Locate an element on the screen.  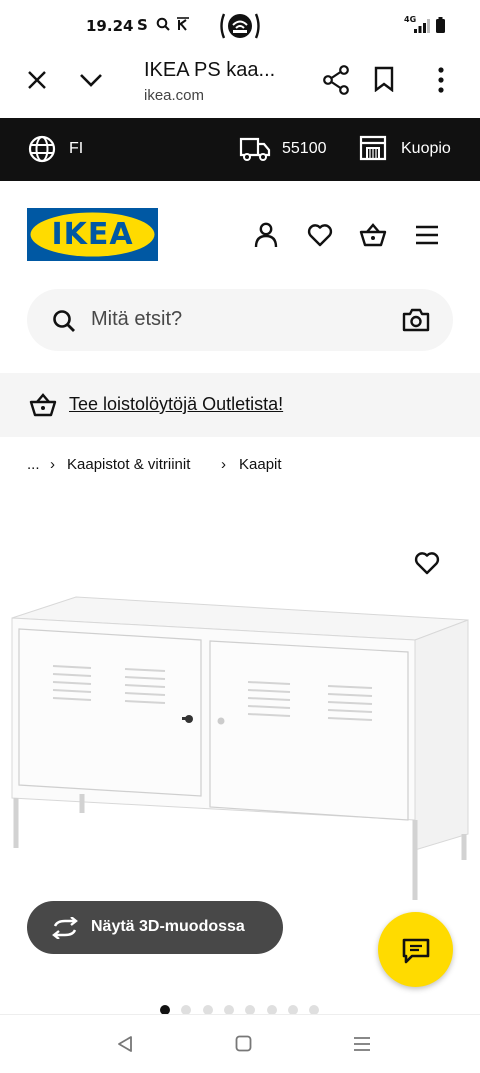
language-selector: FI is located at coordinates (76, 149).